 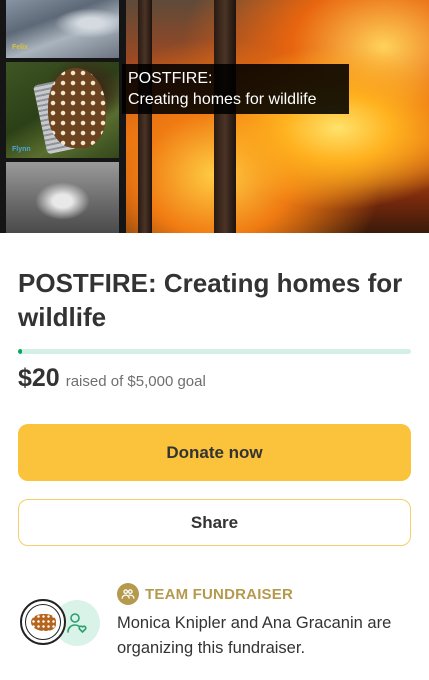 I want to click on organizer-avatars, so click(x=60, y=623).